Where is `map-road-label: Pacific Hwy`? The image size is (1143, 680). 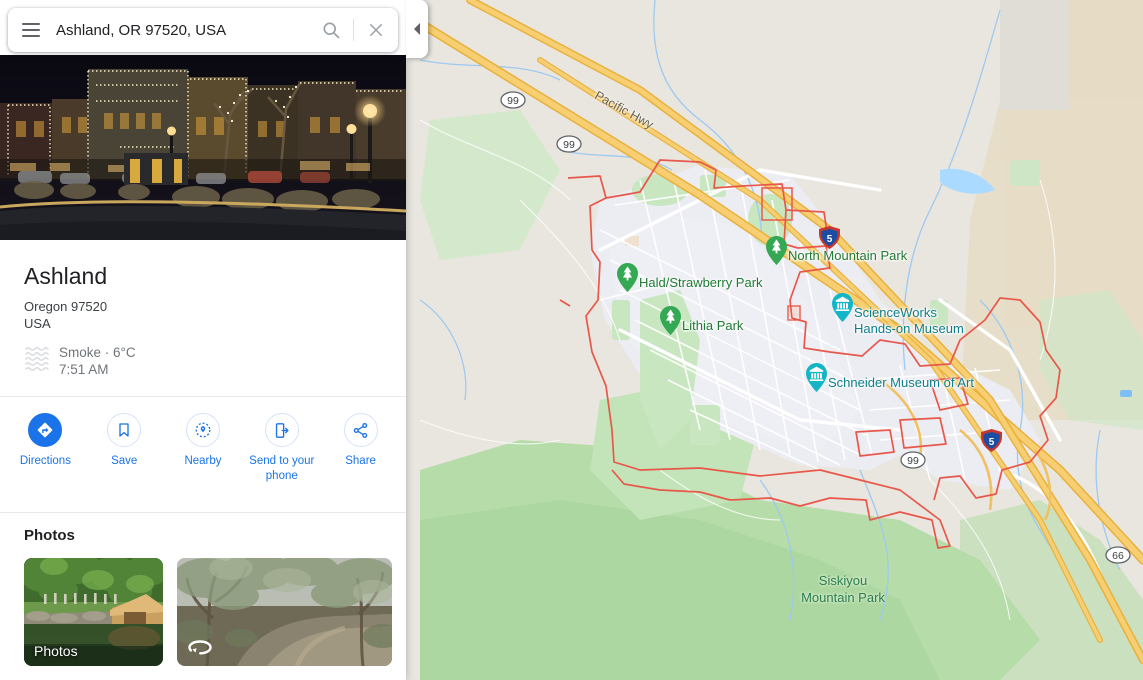
map-road-label: Pacific Hwy is located at coordinates (624, 110).